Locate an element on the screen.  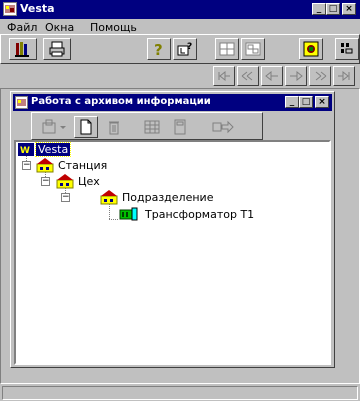
svg-text: W is located at coordinates (25, 151).